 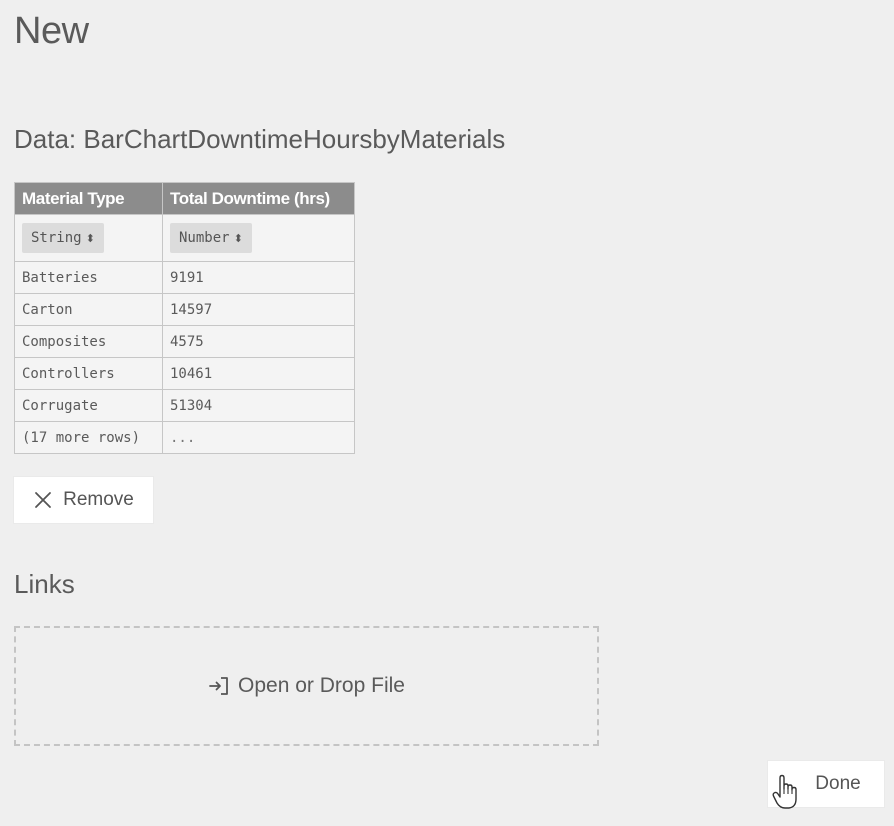 I want to click on file-drop-zone: Open or Drop File, so click(x=306, y=686).